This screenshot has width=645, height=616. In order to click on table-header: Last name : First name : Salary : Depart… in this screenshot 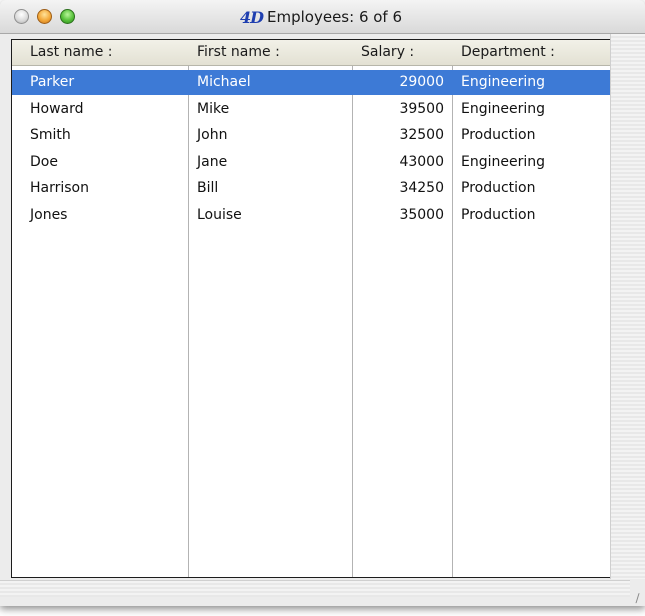, I will do `click(311, 53)`.